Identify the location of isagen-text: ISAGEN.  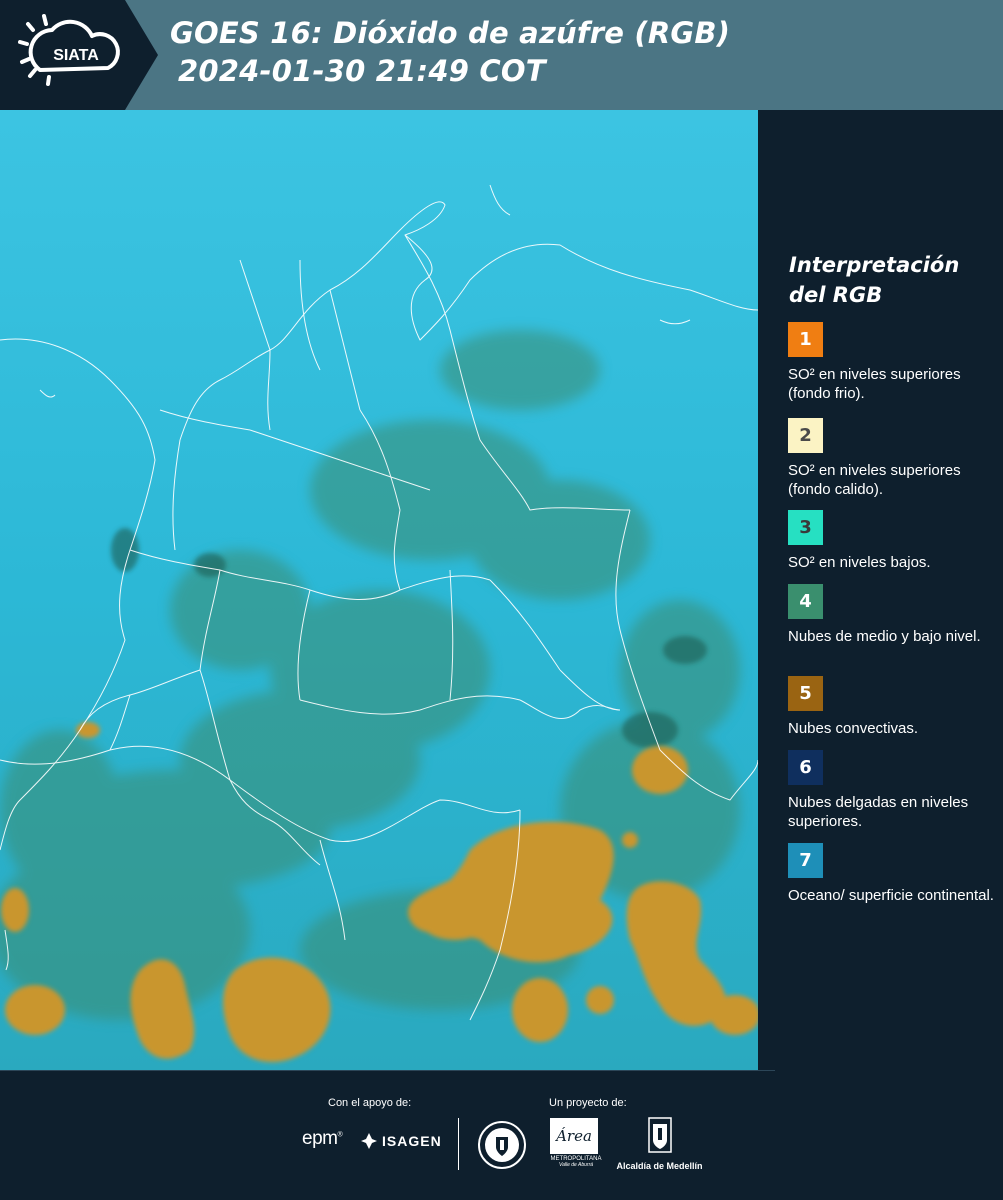
(412, 1141).